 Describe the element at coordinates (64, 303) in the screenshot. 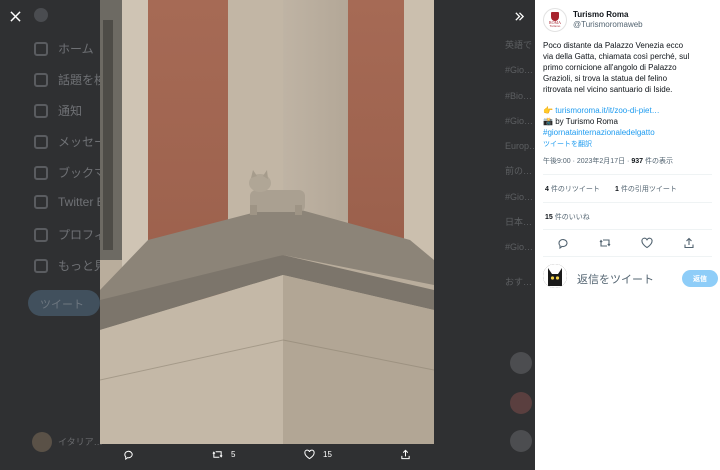

I see `background-tweet-button: ツイート` at that location.